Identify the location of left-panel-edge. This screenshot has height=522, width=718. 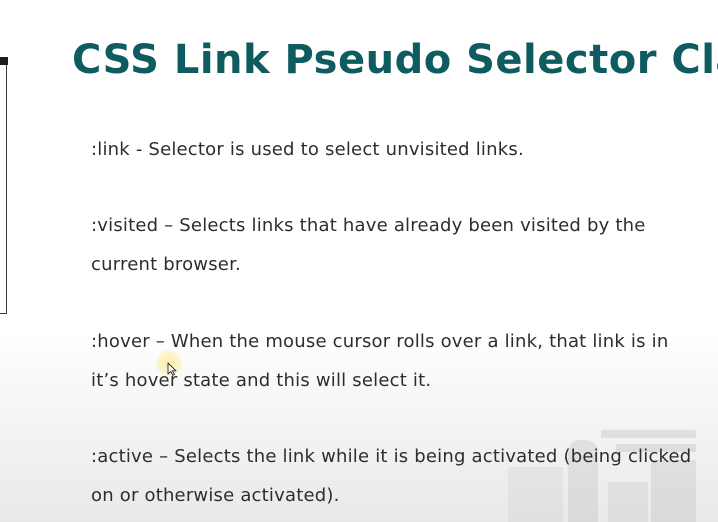
(3, 186).